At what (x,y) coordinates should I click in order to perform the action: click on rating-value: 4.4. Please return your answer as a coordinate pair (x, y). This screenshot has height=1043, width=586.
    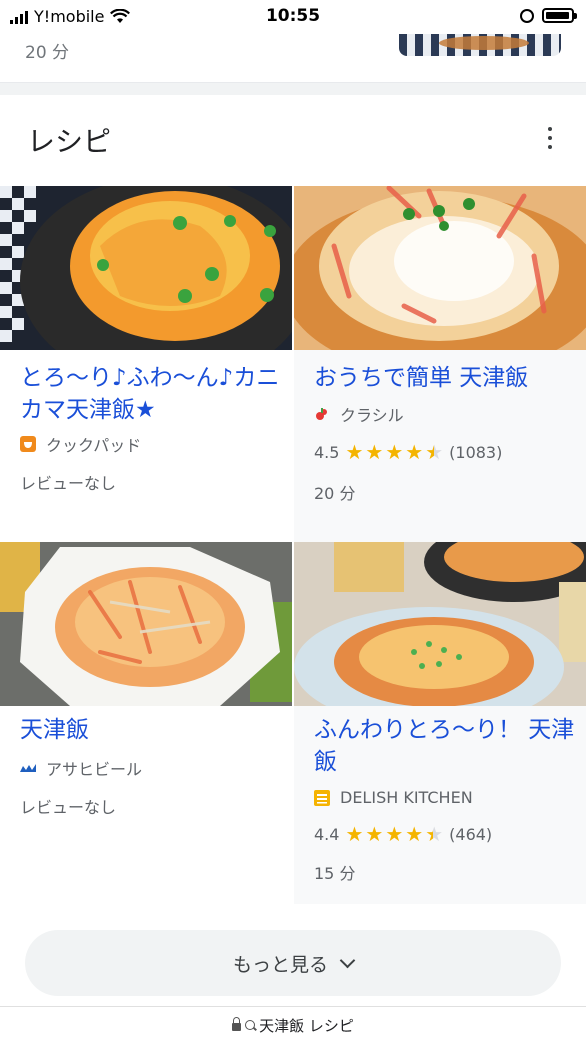
    Looking at the image, I should click on (327, 834).